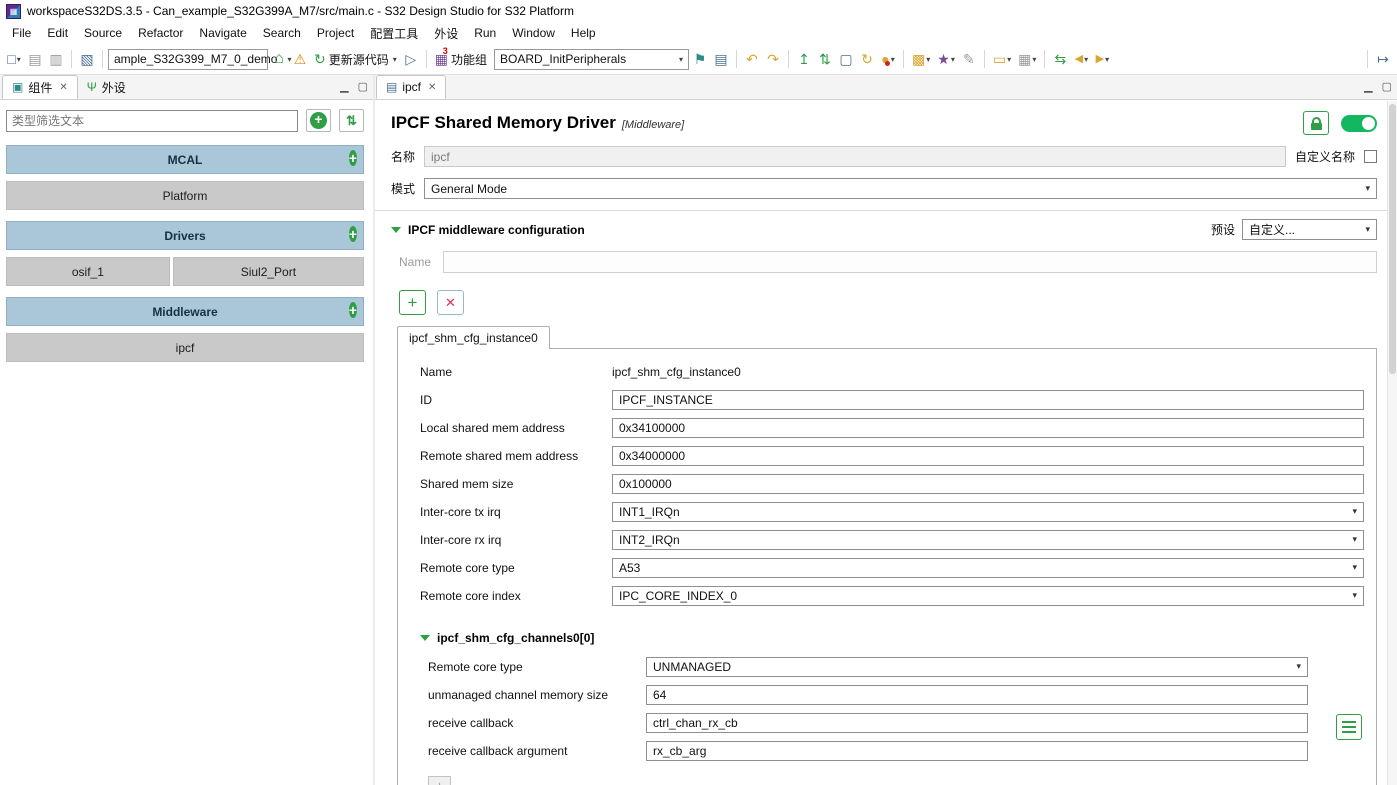 Image resolution: width=1397 pixels, height=785 pixels. What do you see at coordinates (473, 337) in the screenshot?
I see `instance-tab: ipcf_shm_cfg_instance0` at bounding box center [473, 337].